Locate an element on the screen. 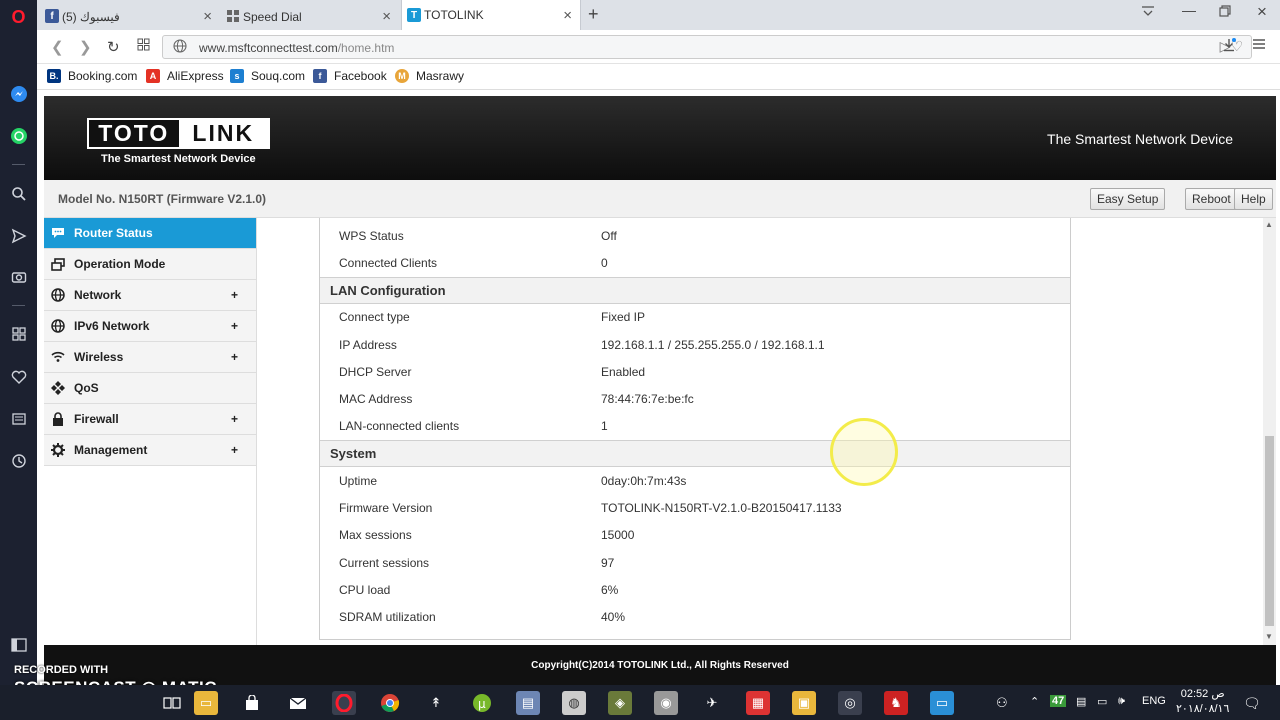  language-indicator: ENG is located at coordinates (1154, 701).